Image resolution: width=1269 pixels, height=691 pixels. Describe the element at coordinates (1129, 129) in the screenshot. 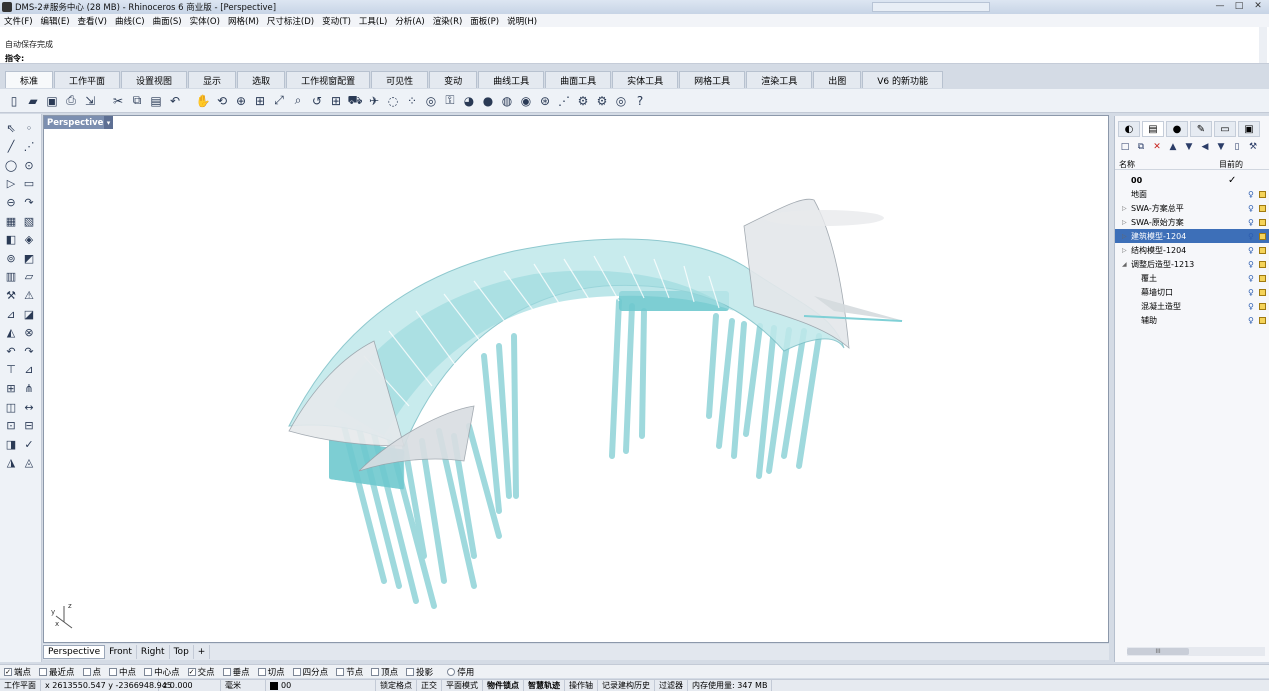

I see `properties-tab-icon: ◐` at that location.